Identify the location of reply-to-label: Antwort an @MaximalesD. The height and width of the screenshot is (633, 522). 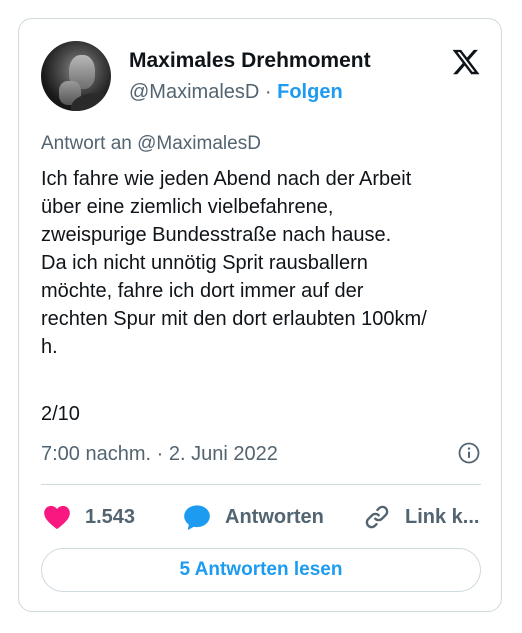
(151, 144).